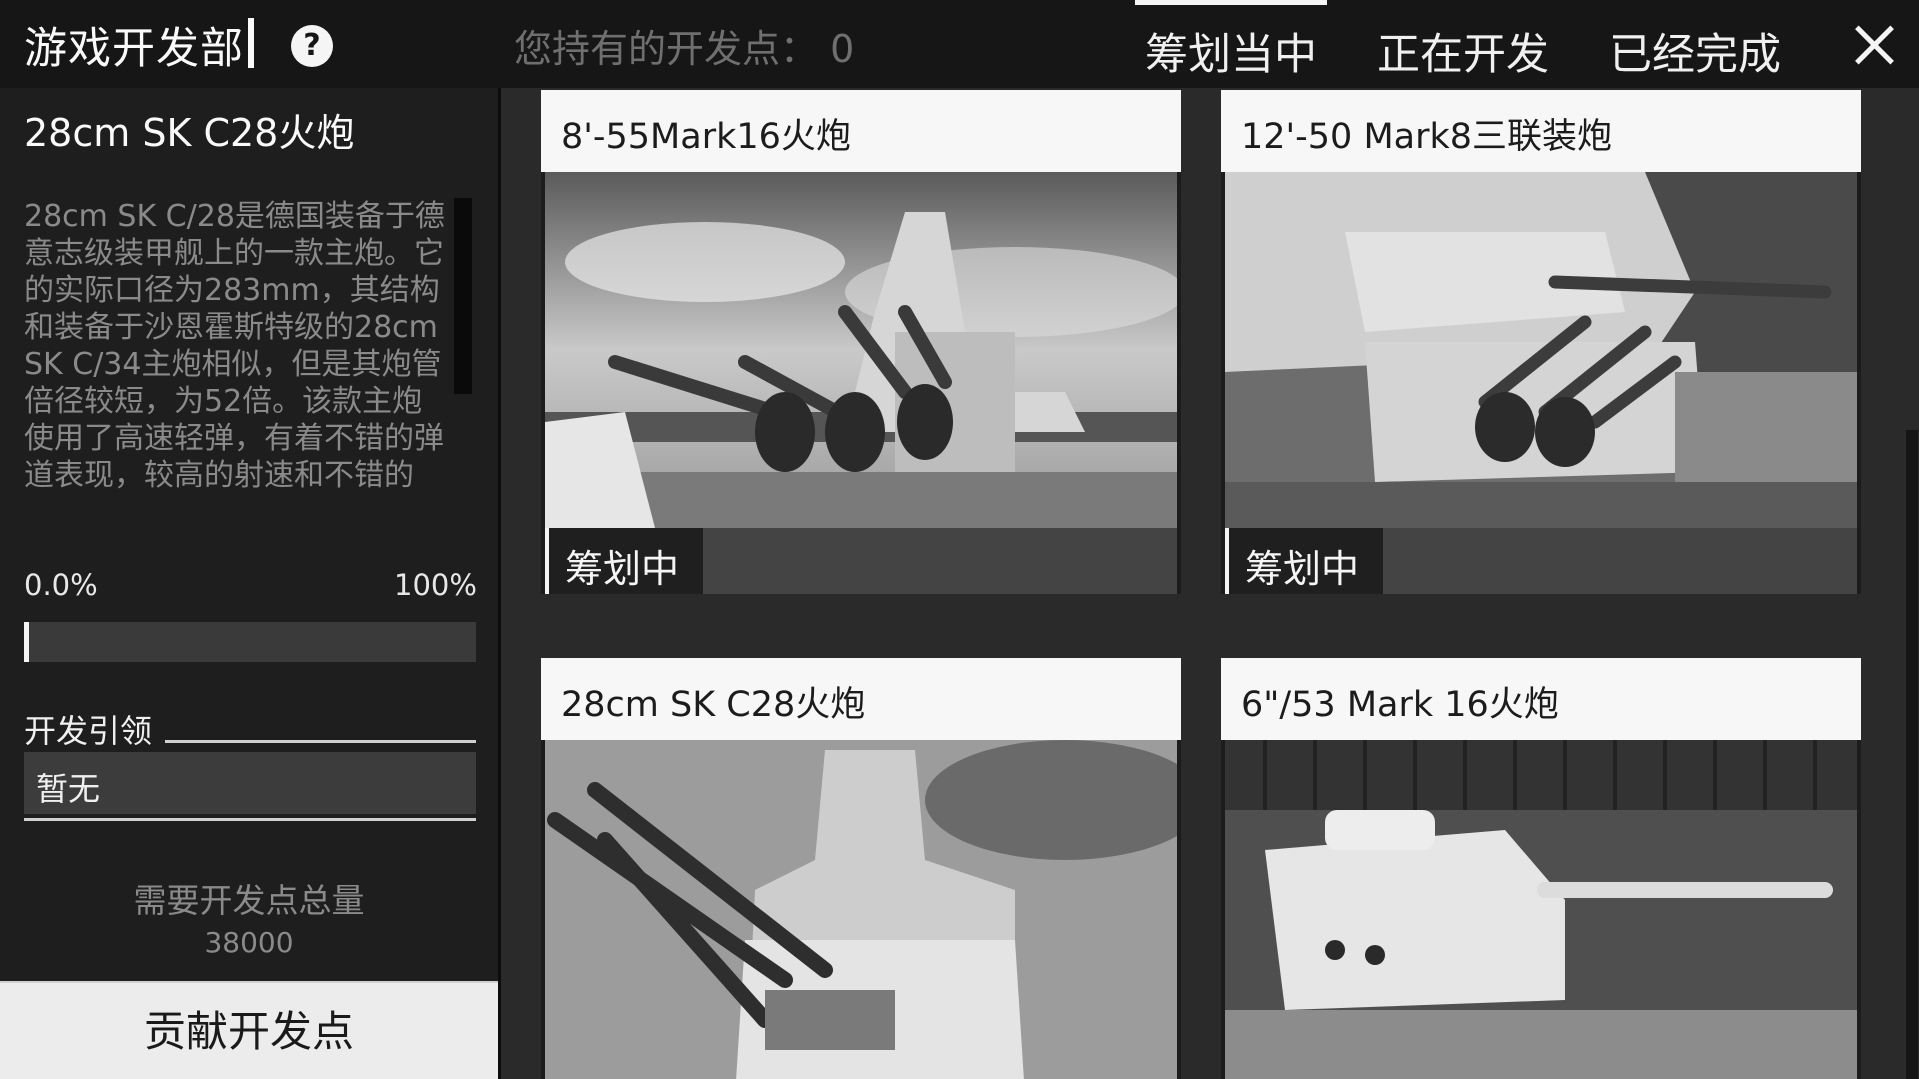  I want to click on app-title: 游戏开发部, so click(134, 49).